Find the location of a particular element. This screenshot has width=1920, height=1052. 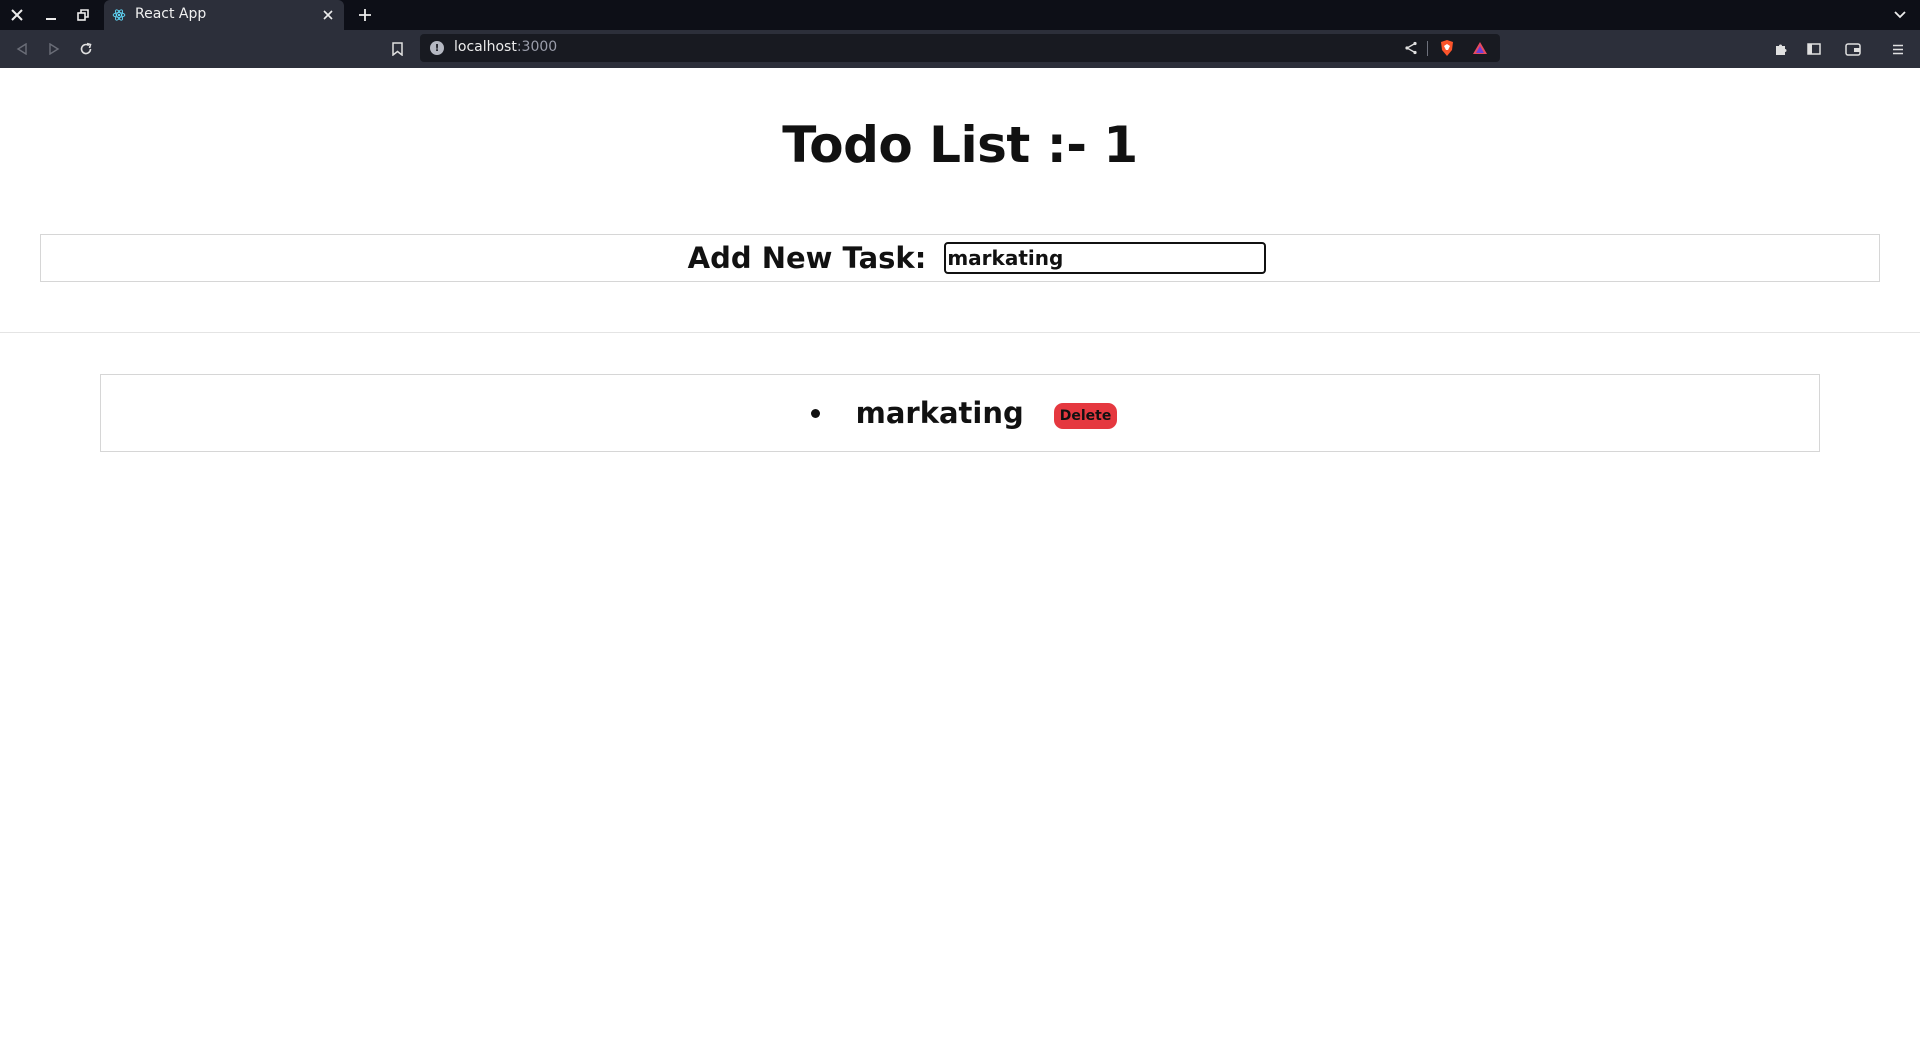

bookmark-button is located at coordinates (397, 49).